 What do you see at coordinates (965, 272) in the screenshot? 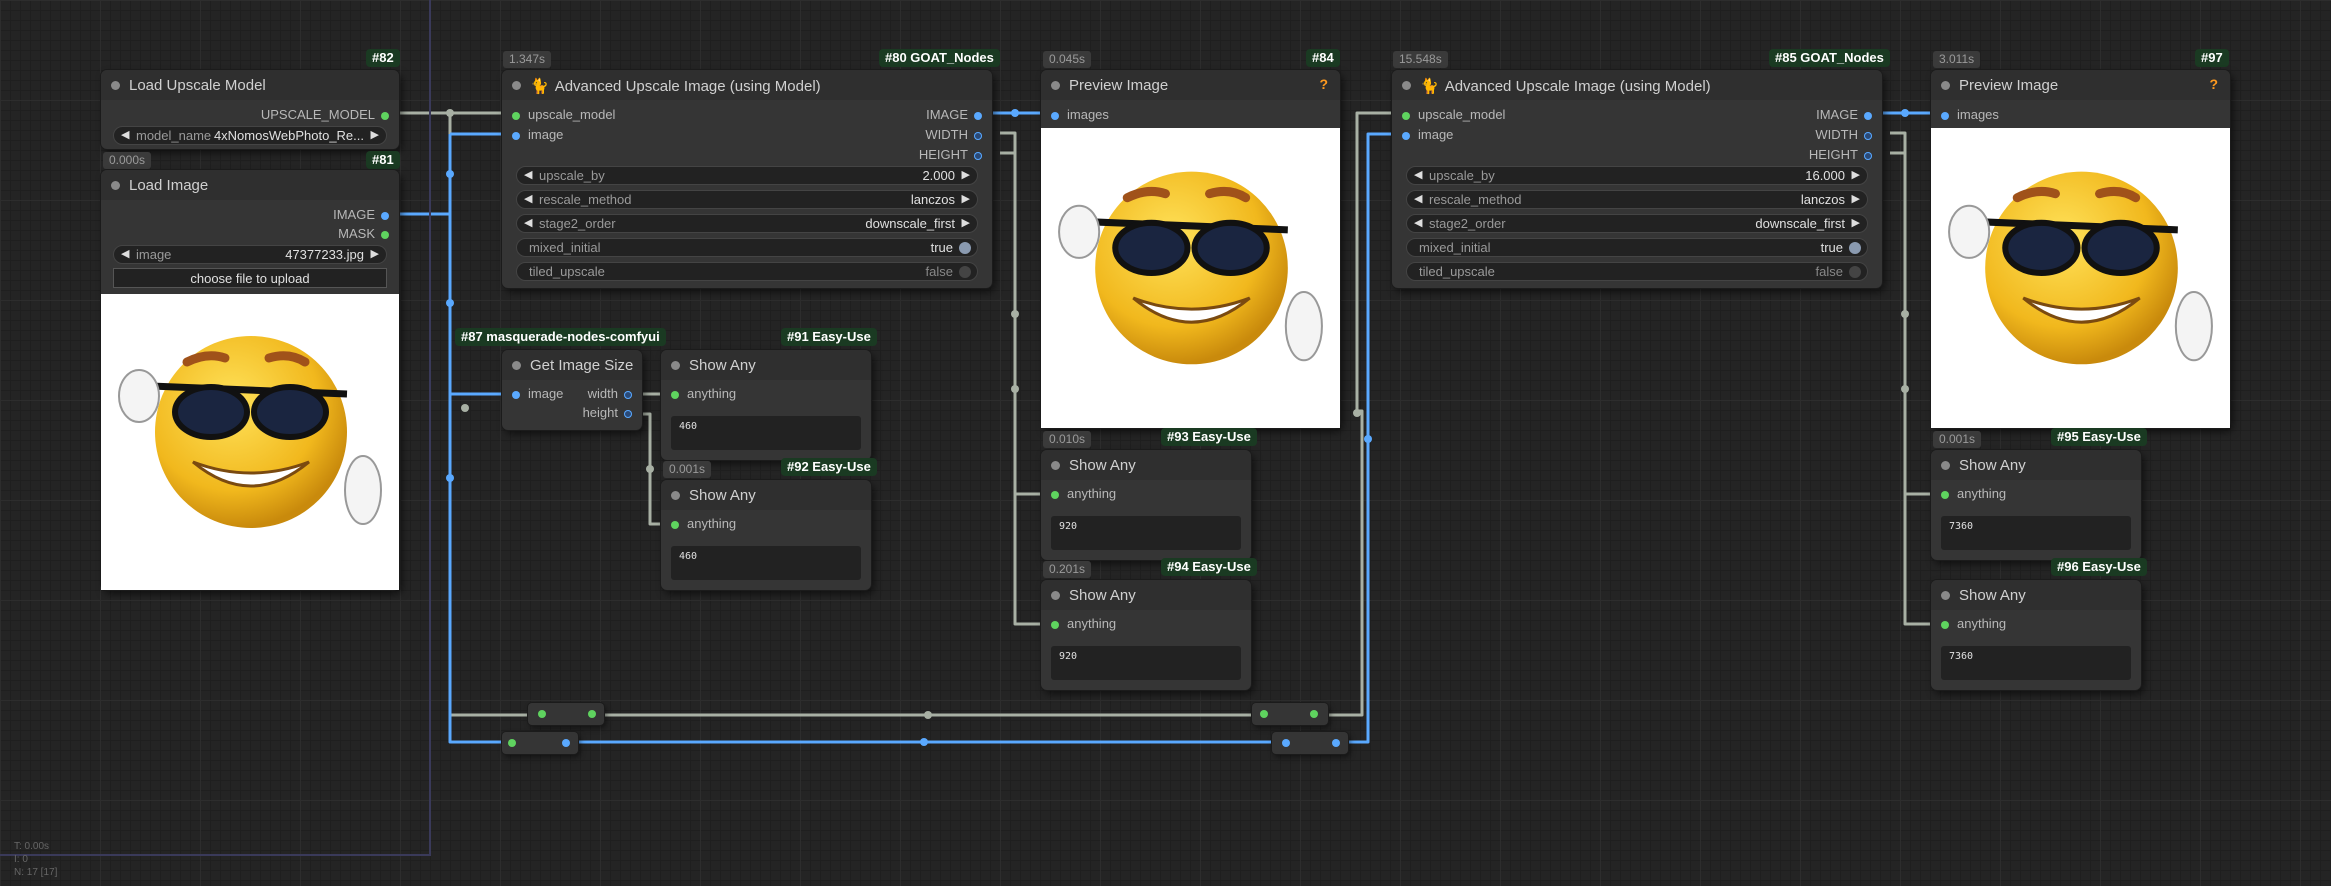
I see `toggle-off-icon` at bounding box center [965, 272].